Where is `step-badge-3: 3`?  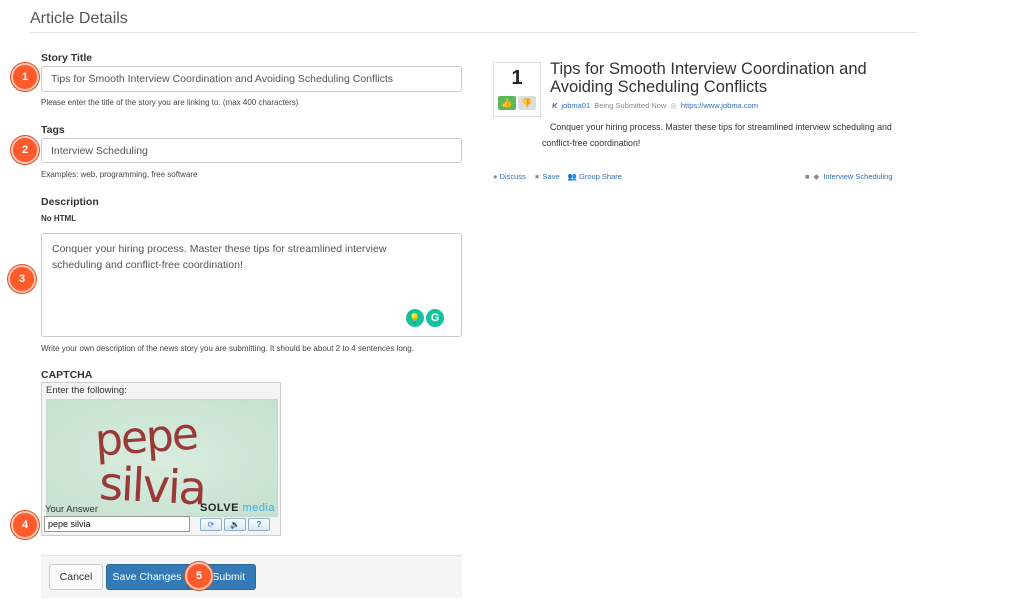
step-badge-3: 3 is located at coordinates (22, 279).